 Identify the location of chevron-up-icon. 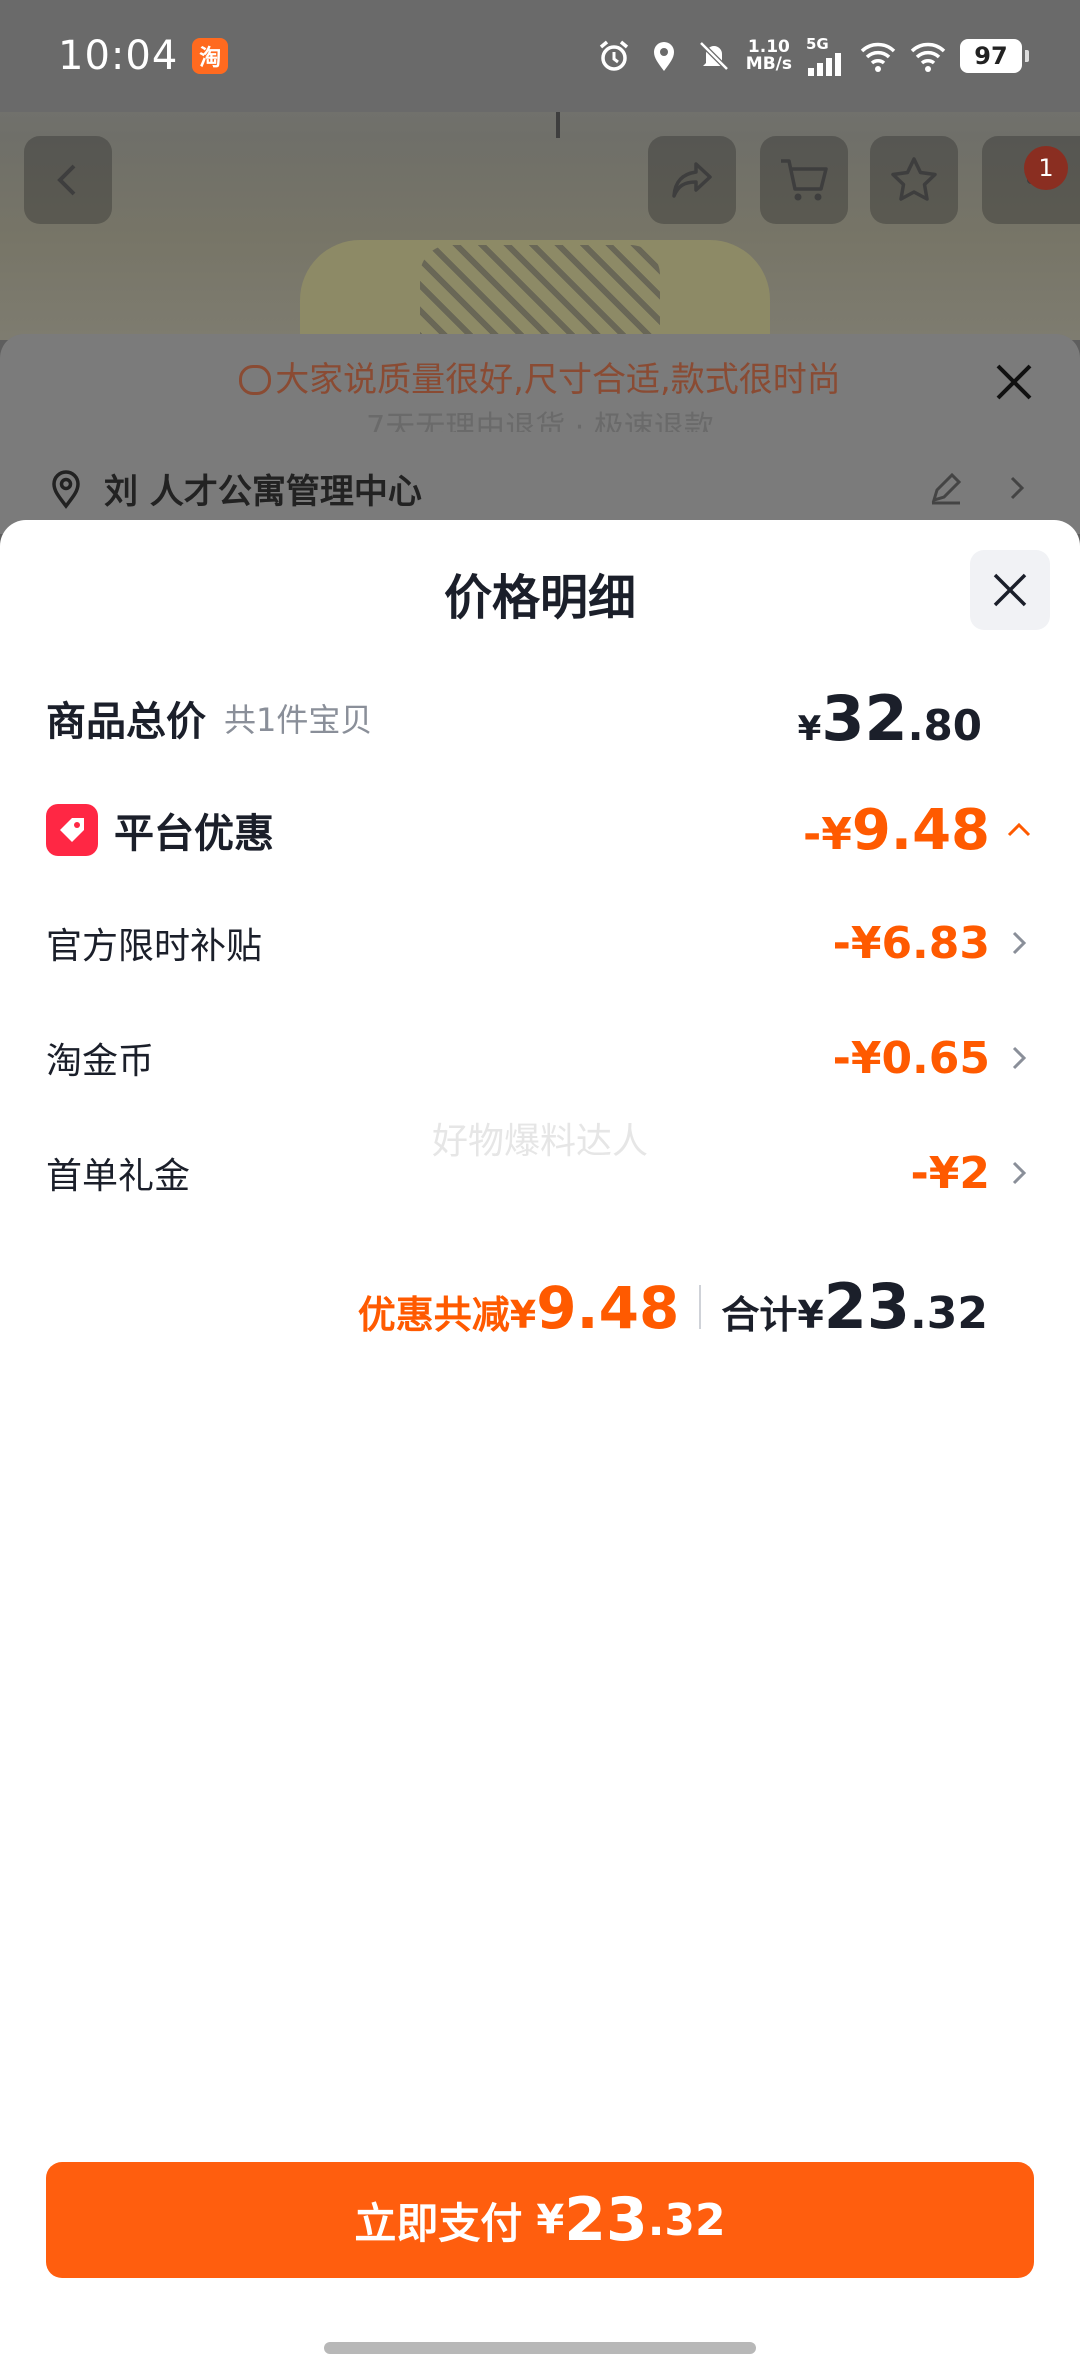
(1019, 830).